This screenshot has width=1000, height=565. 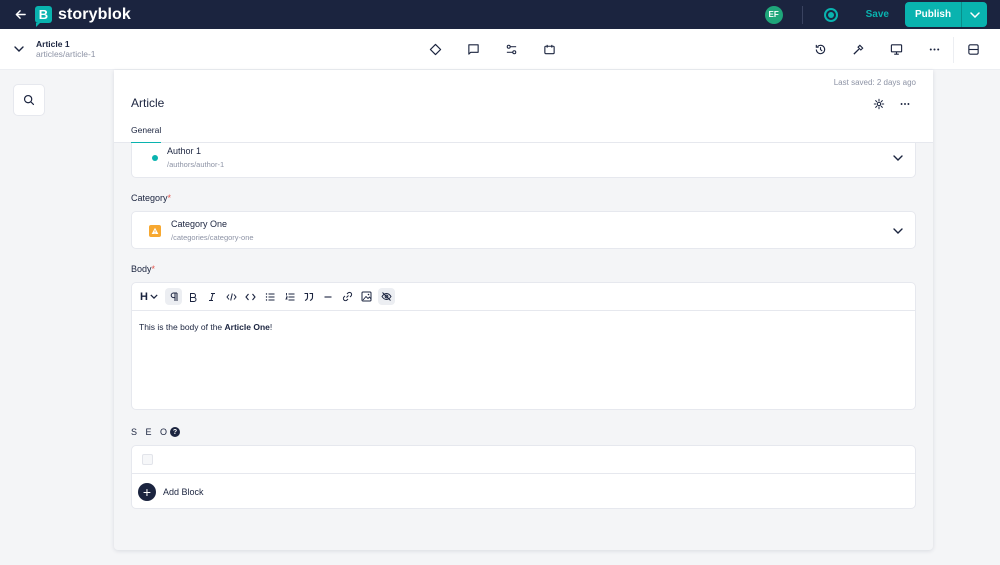 I want to click on author-field: Author 1 /authors/author-1, so click(x=523, y=160).